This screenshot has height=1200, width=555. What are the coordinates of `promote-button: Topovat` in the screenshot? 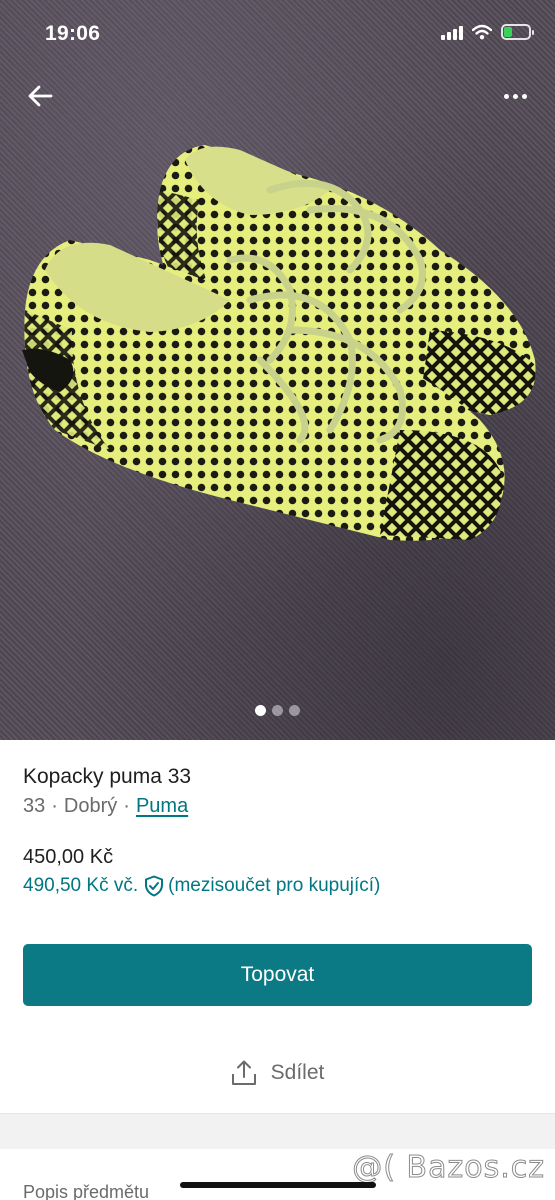 It's located at (277, 975).